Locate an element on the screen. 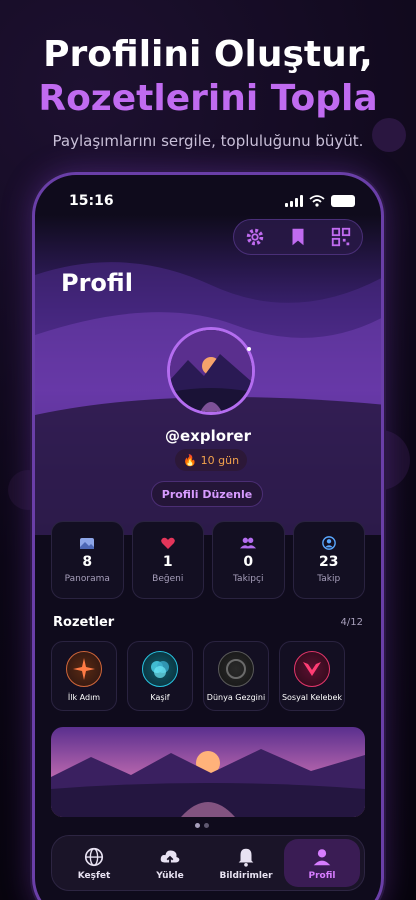 The width and height of the screenshot is (416, 900). badge-first-step: İlk Adım is located at coordinates (84, 676).